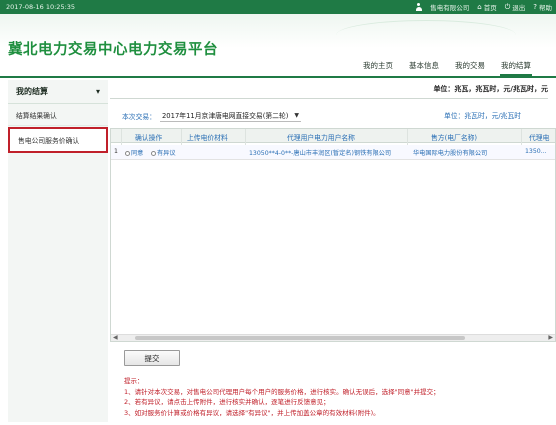  I want to click on help-icon: ?, so click(535, 6).